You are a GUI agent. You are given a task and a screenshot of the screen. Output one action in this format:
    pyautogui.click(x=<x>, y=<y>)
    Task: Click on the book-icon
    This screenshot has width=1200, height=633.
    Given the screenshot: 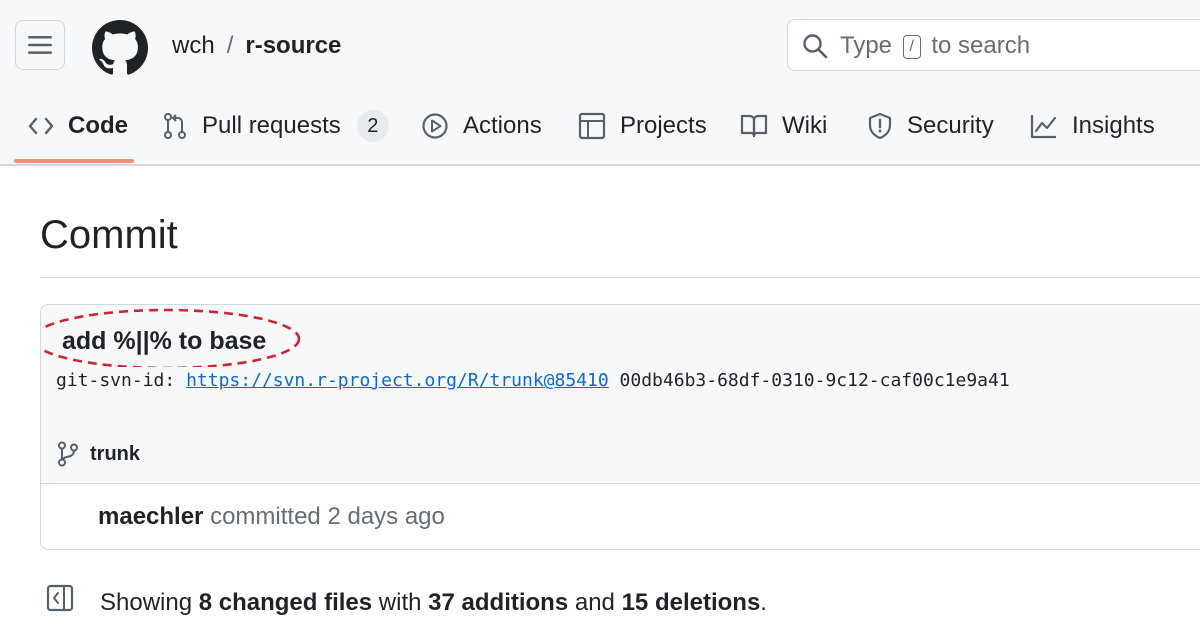 What is the action you would take?
    pyautogui.click(x=754, y=126)
    